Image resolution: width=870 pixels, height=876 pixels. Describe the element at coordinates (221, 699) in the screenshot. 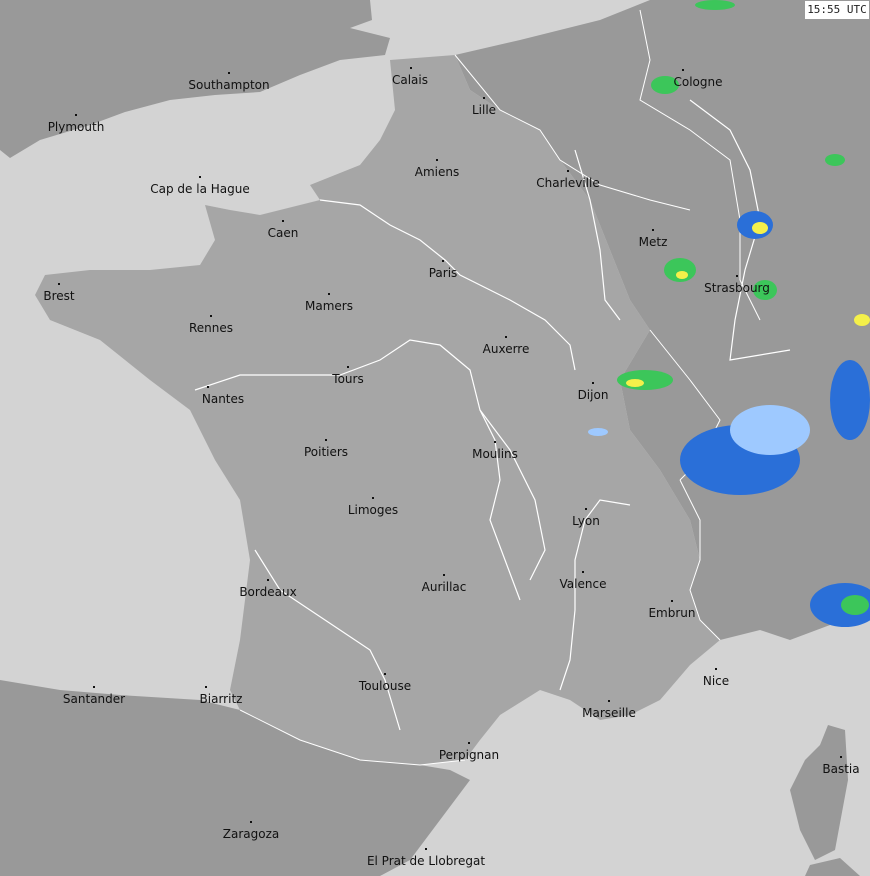

I see `city-label-biarritz: Biarritz` at that location.